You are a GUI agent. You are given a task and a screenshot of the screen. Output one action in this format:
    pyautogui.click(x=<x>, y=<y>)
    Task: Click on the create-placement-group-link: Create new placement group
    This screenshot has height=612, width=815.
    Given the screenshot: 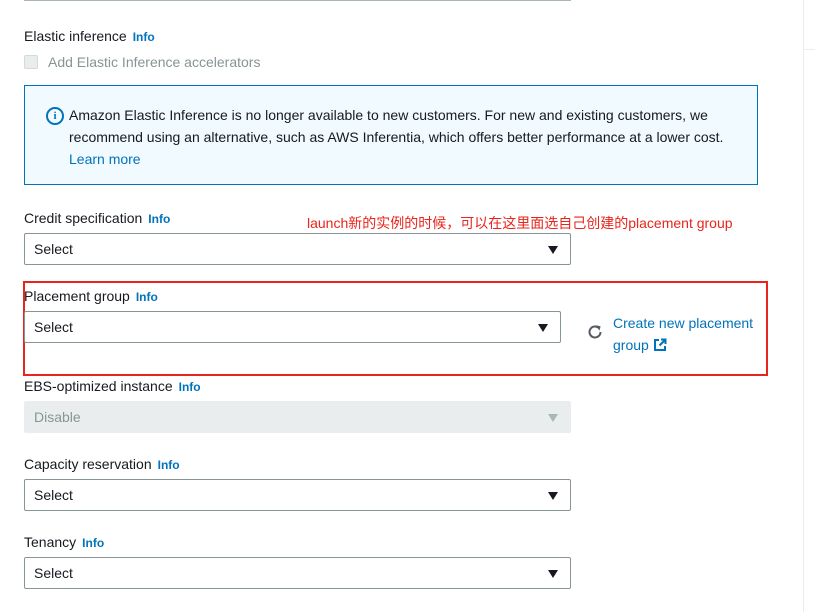 What is the action you would take?
    pyautogui.click(x=688, y=335)
    